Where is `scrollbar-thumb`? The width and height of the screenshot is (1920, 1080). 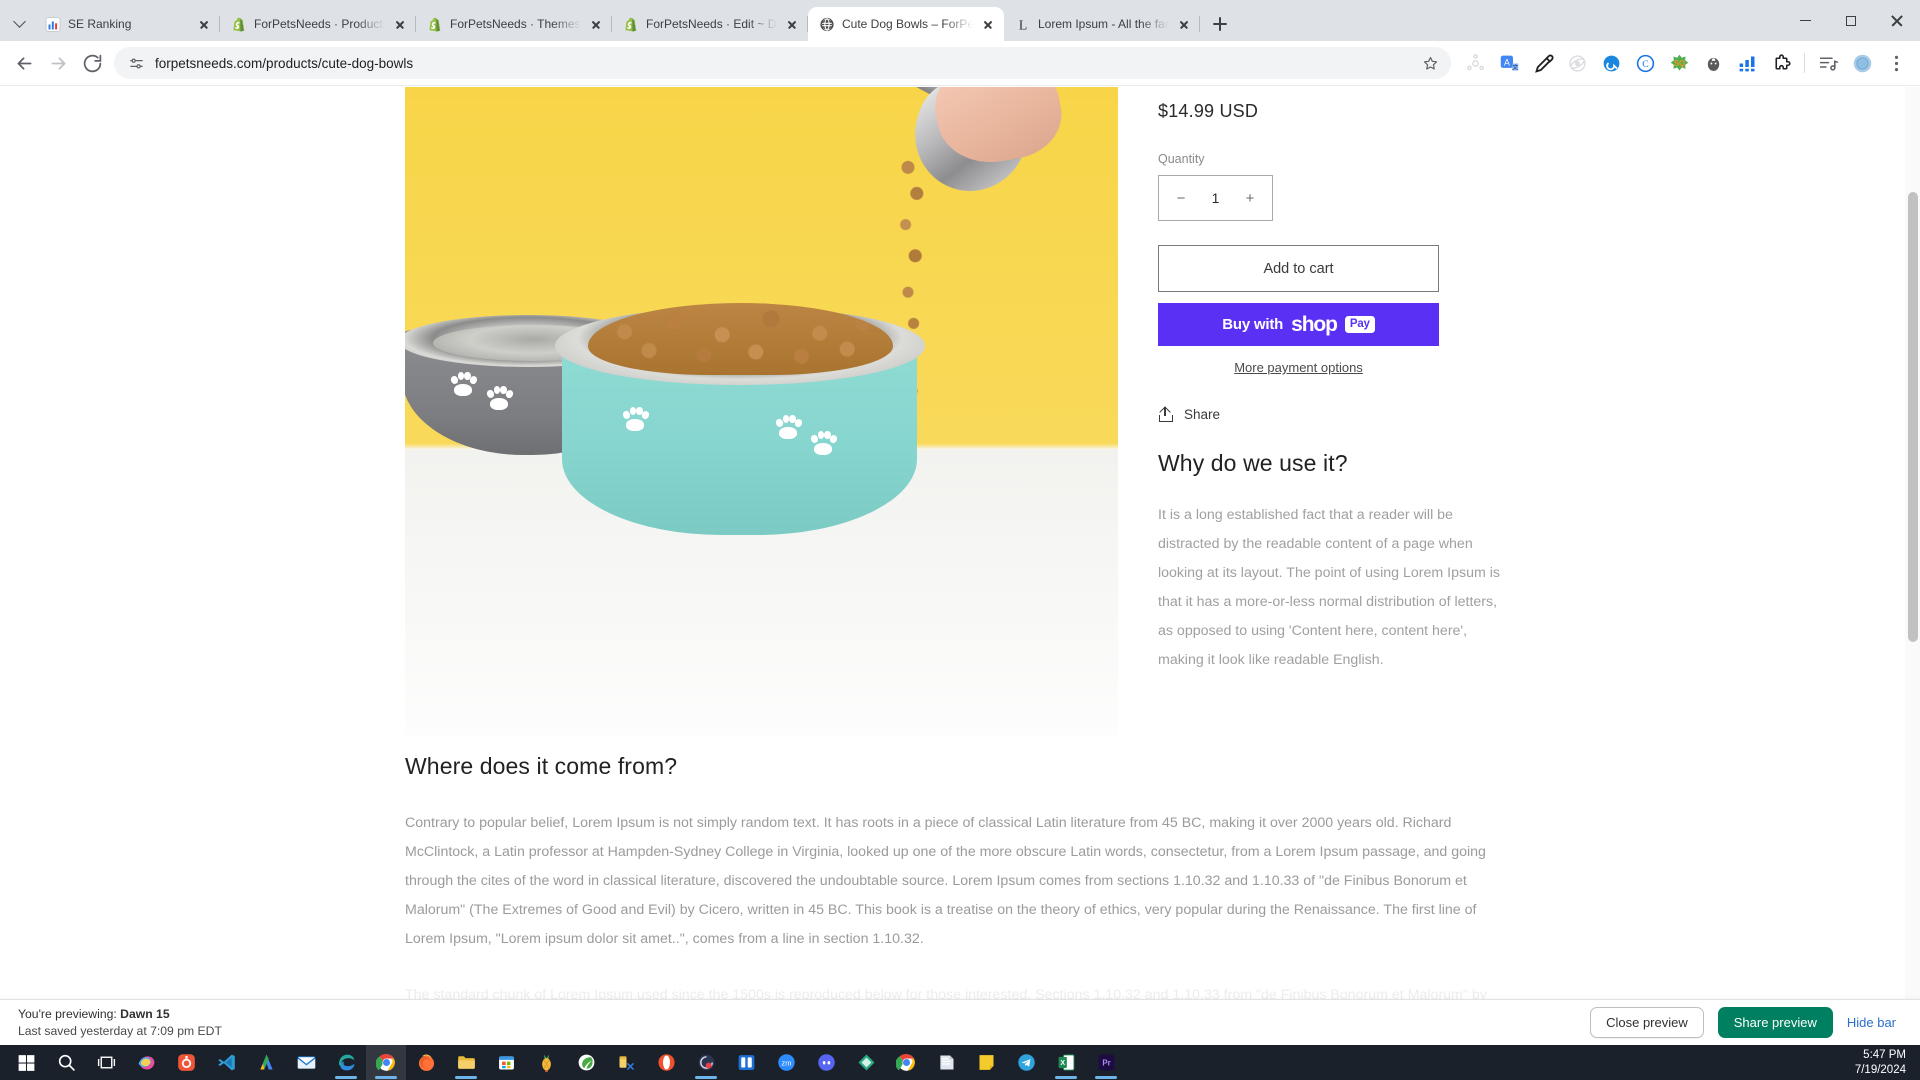 scrollbar-thumb is located at coordinates (1913, 417).